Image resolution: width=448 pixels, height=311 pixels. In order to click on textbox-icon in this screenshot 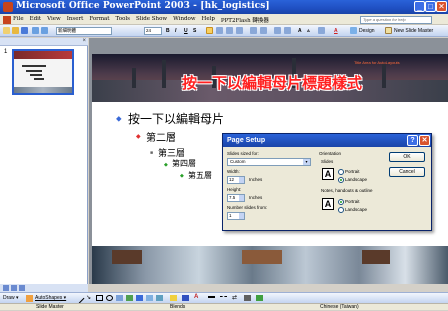, I will do `click(119, 298)`.